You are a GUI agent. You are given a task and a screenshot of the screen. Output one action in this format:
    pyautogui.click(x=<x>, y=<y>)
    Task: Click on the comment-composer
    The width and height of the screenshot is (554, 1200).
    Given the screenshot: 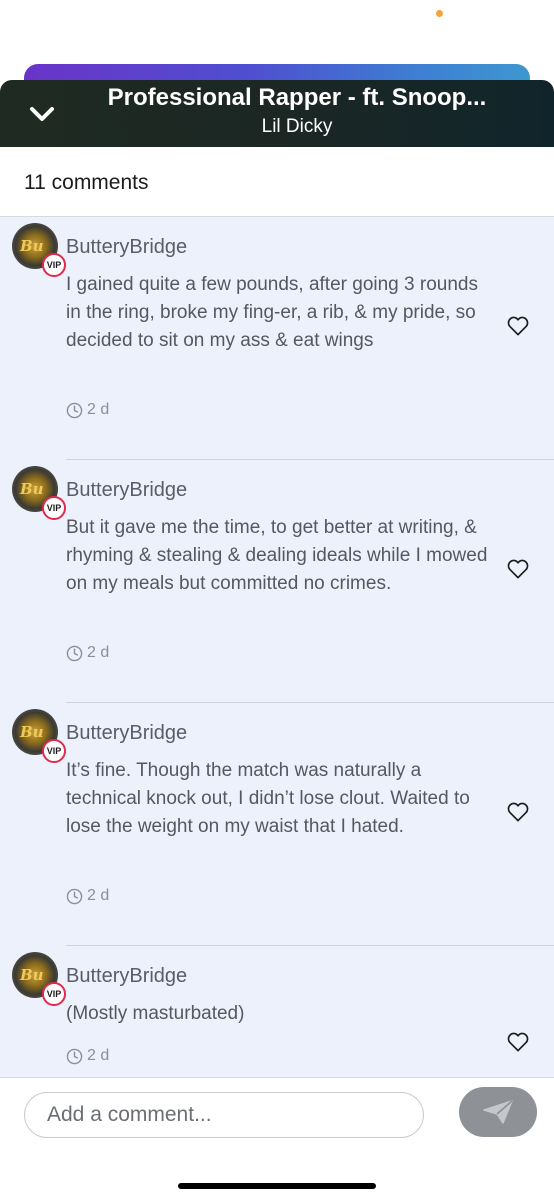 What is the action you would take?
    pyautogui.click(x=277, y=1138)
    